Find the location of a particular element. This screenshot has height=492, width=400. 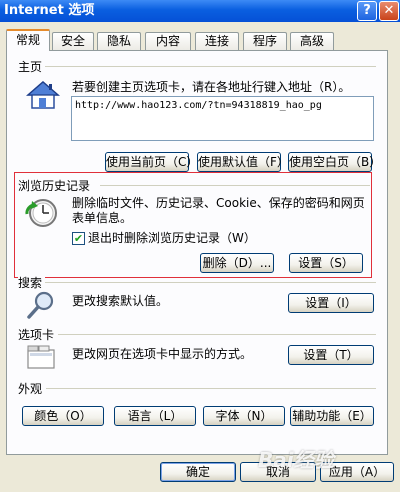

tabbed-window-icon is located at coordinates (41, 357).